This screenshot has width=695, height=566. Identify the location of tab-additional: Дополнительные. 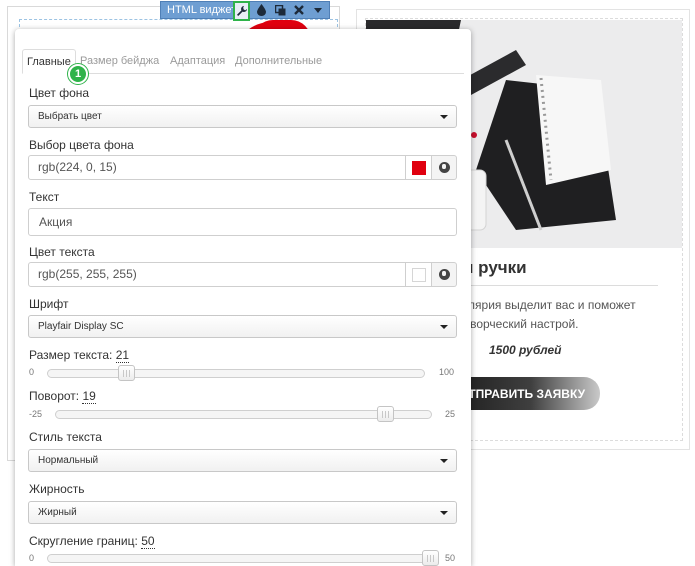
(278, 61).